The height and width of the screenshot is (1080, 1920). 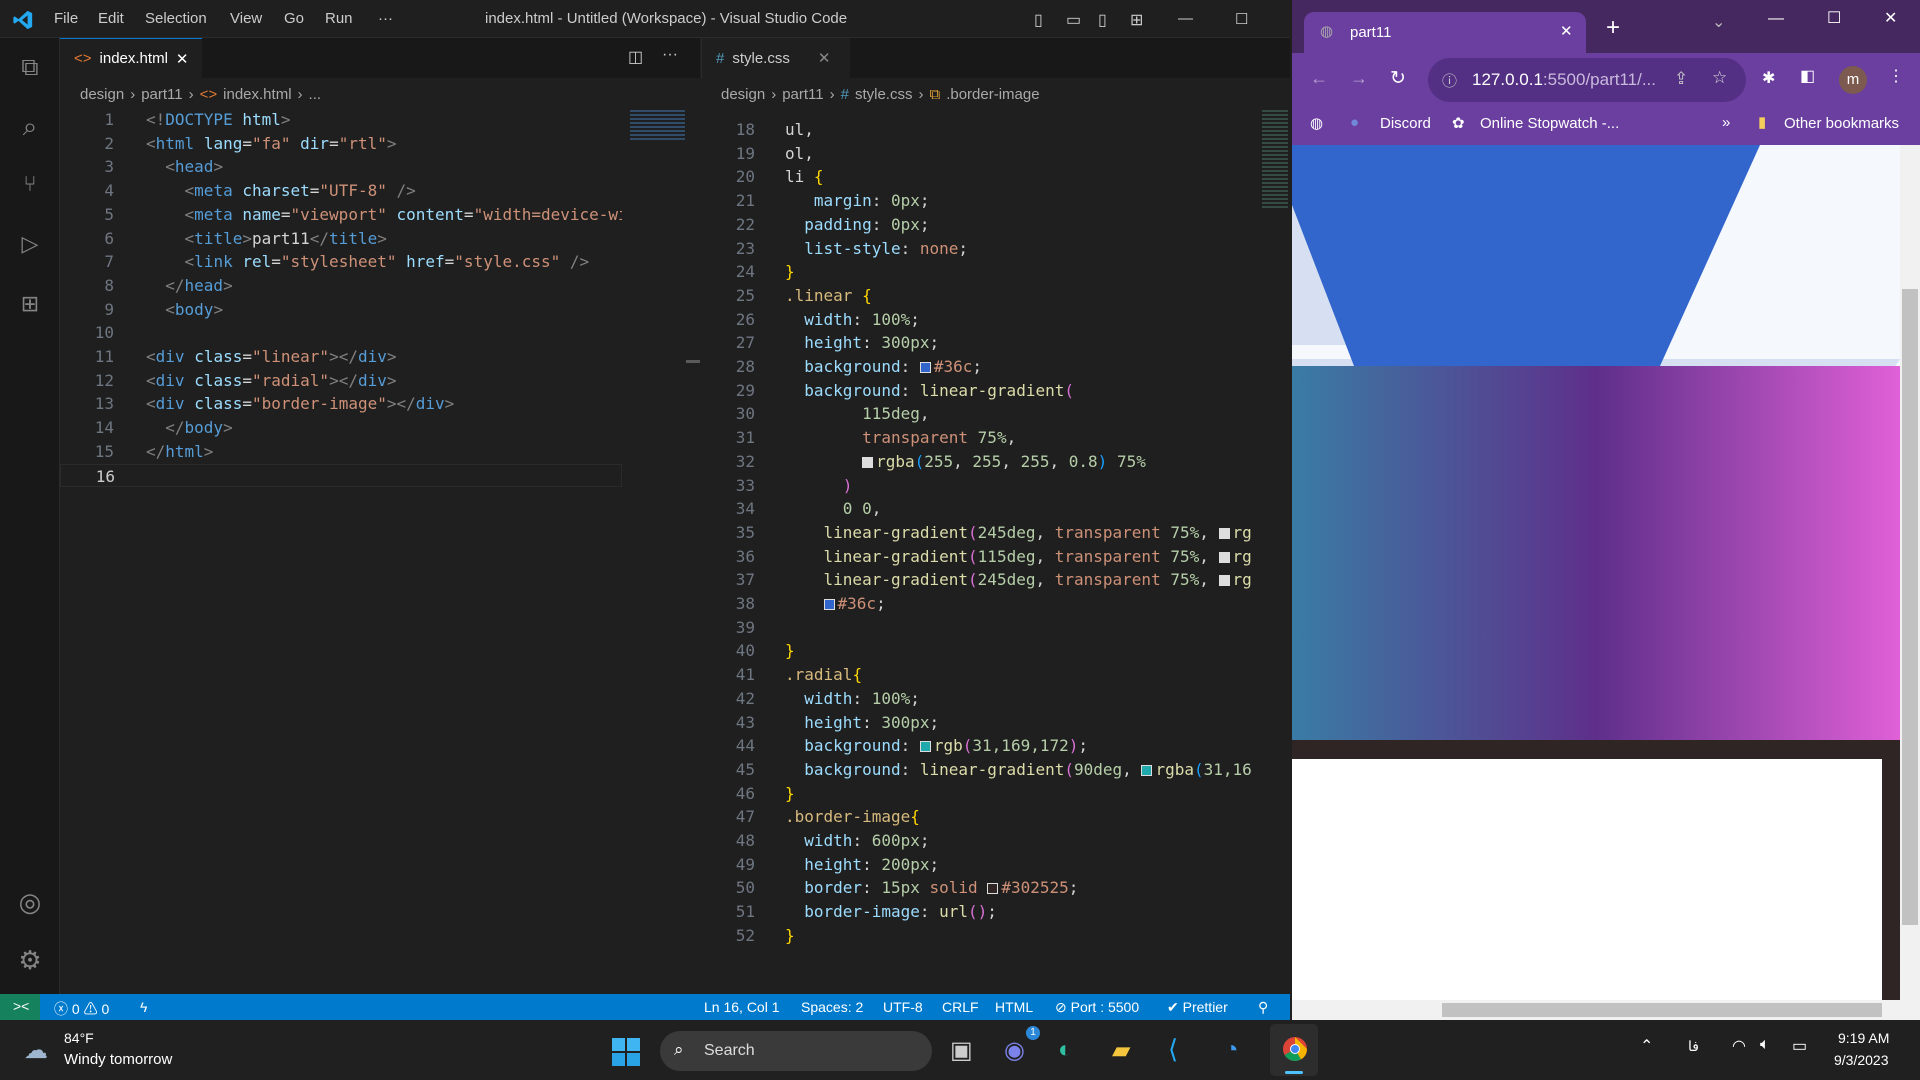 What do you see at coordinates (131, 58) in the screenshot?
I see `tab-index-html: <> index.html ✕` at bounding box center [131, 58].